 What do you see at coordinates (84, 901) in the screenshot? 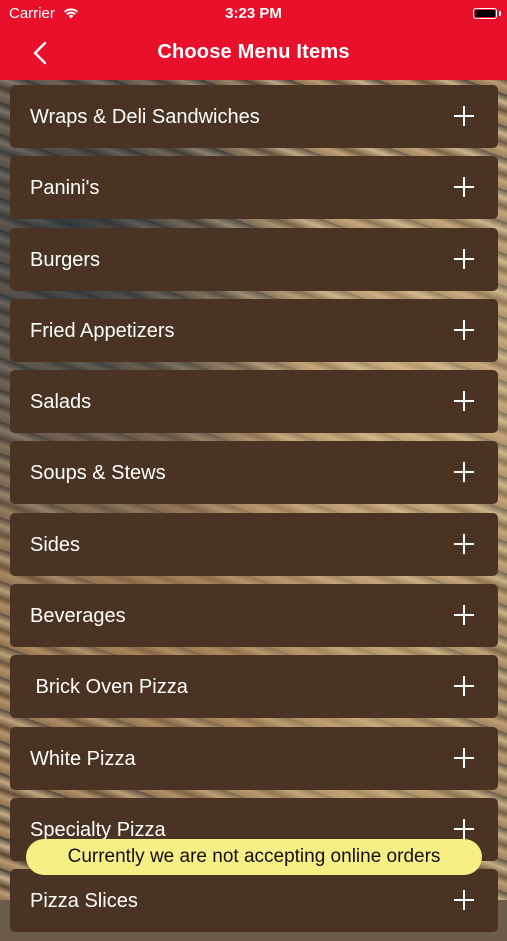
I see `menu-category-label: Pizza Slices` at bounding box center [84, 901].